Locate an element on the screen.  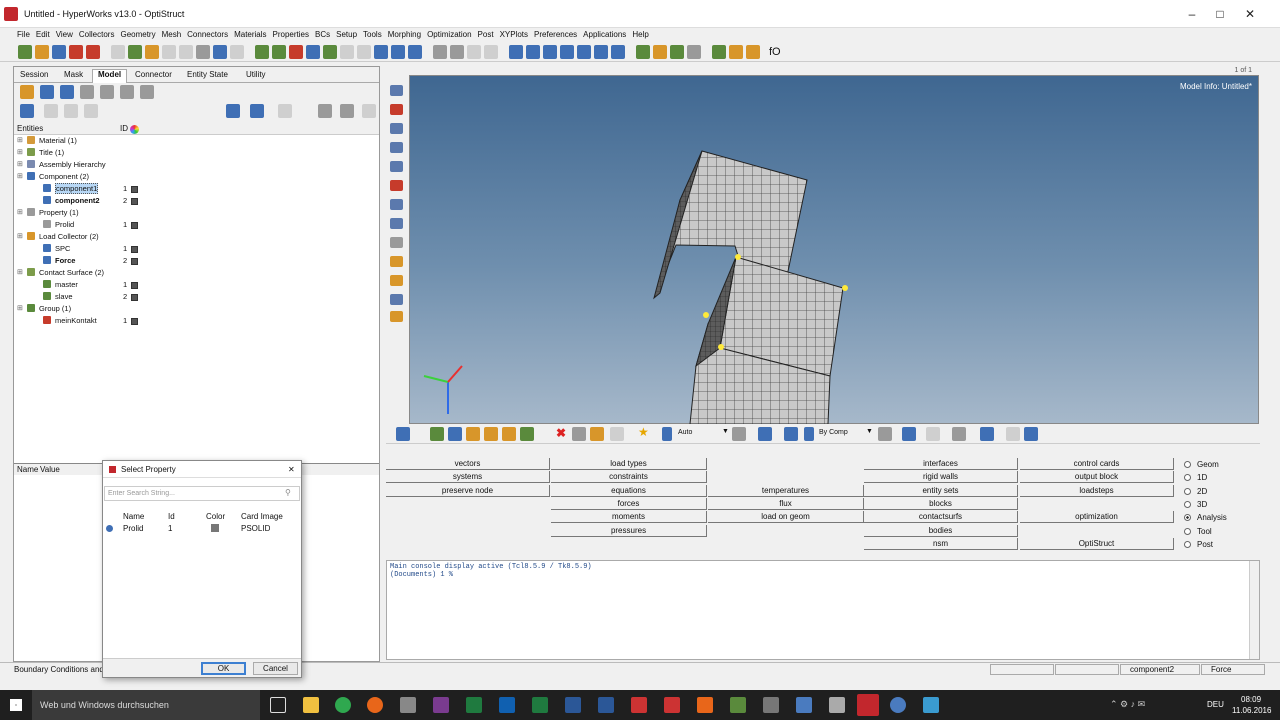
project-icon is located at coordinates (540, 705).